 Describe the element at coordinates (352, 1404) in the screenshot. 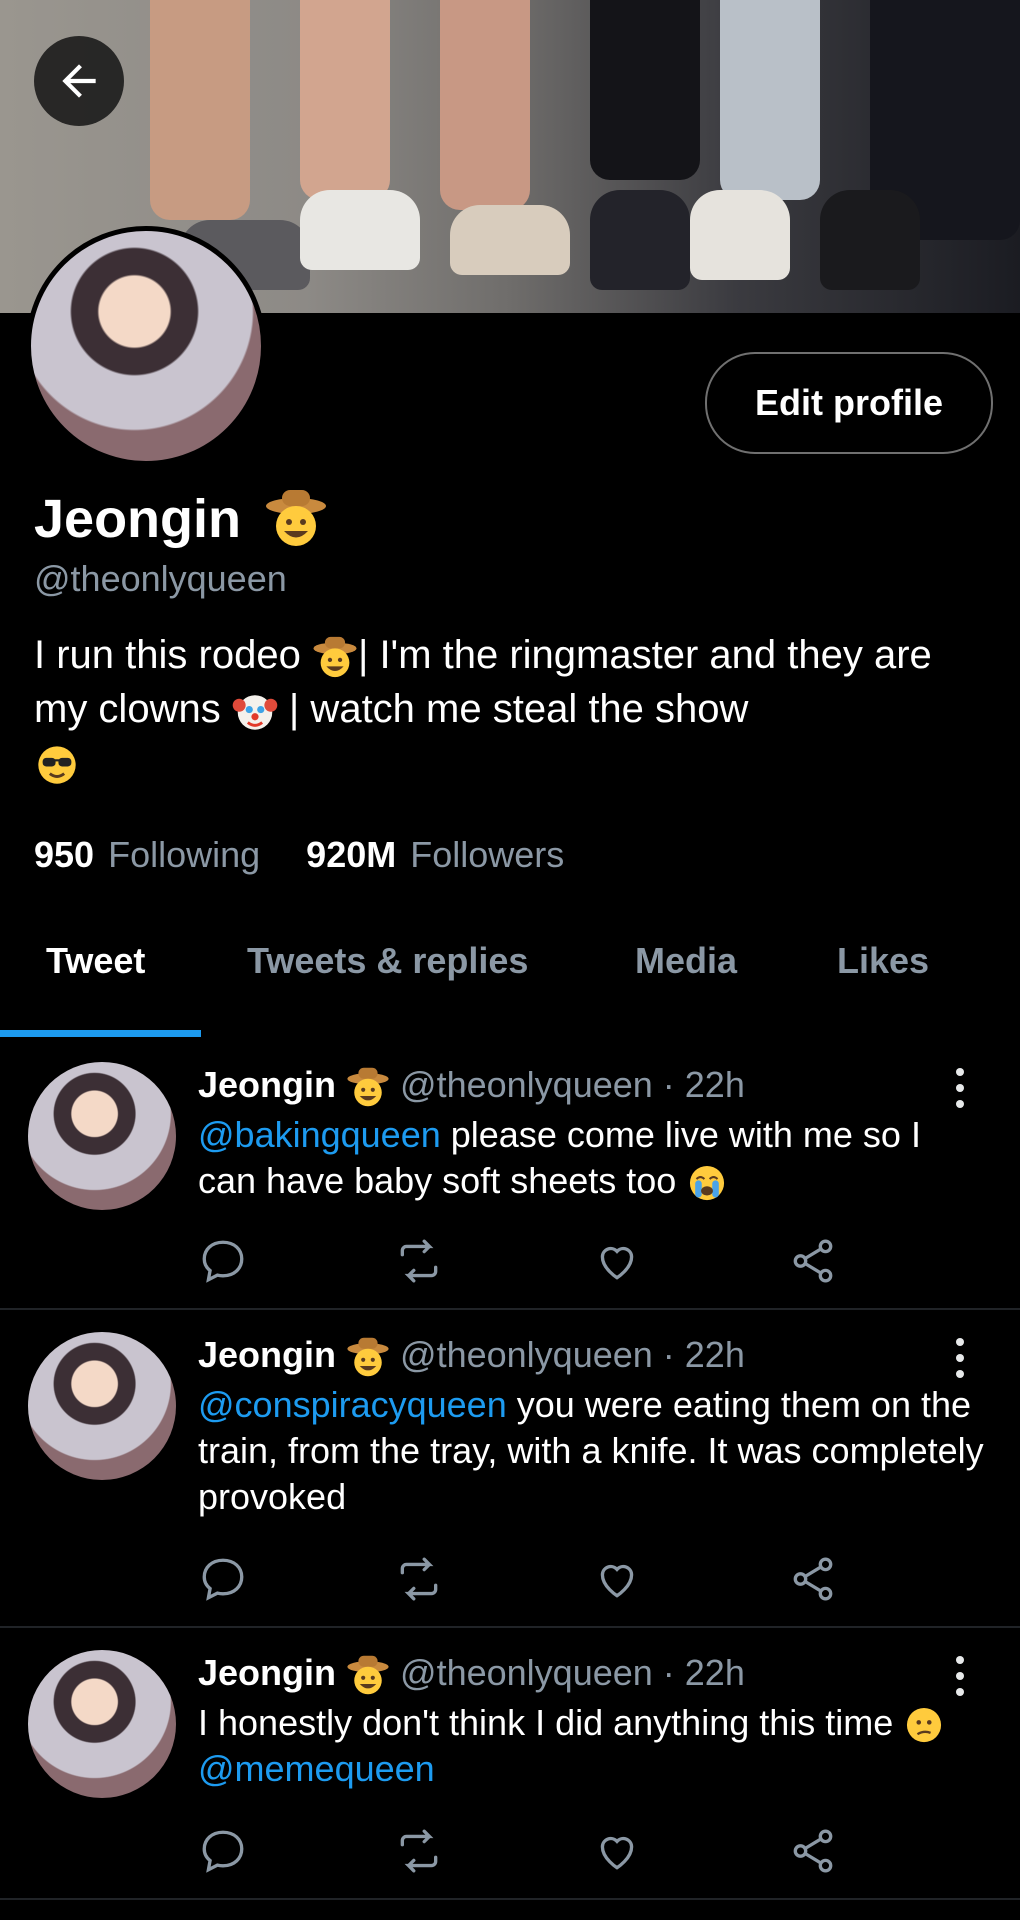

I see `mention-link: @conspiracyqueen` at that location.